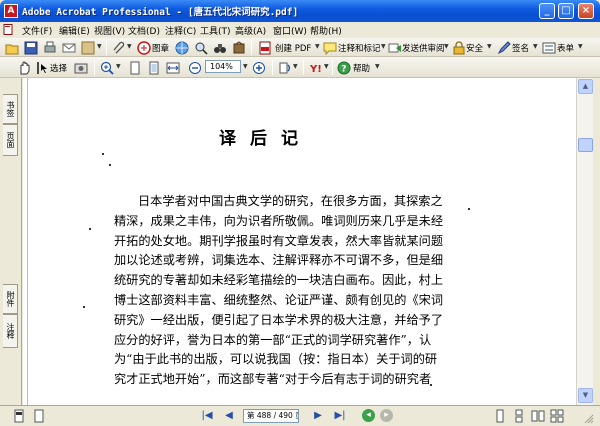  Describe the element at coordinates (135, 68) in the screenshot. I see `actual-size-icon` at that location.